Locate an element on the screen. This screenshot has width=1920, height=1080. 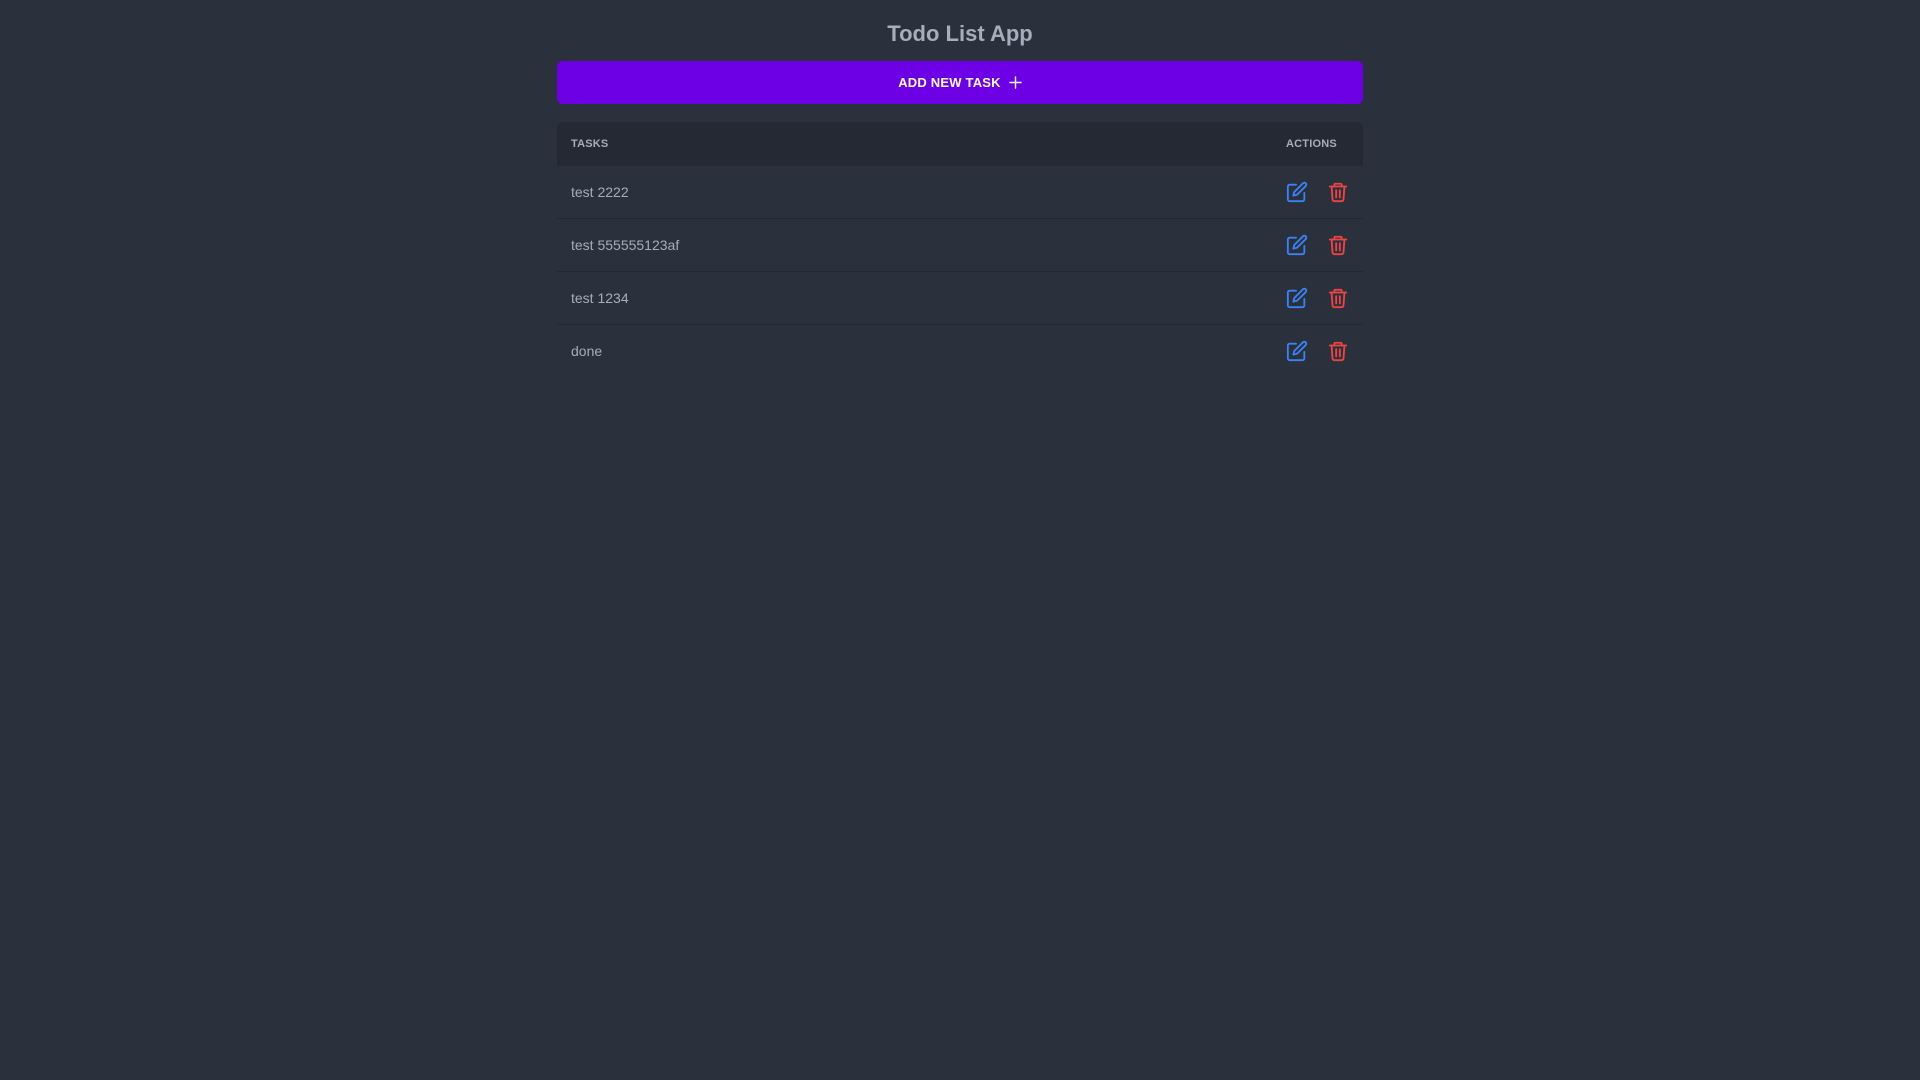
column-header-tasks: TASKS is located at coordinates (590, 144).